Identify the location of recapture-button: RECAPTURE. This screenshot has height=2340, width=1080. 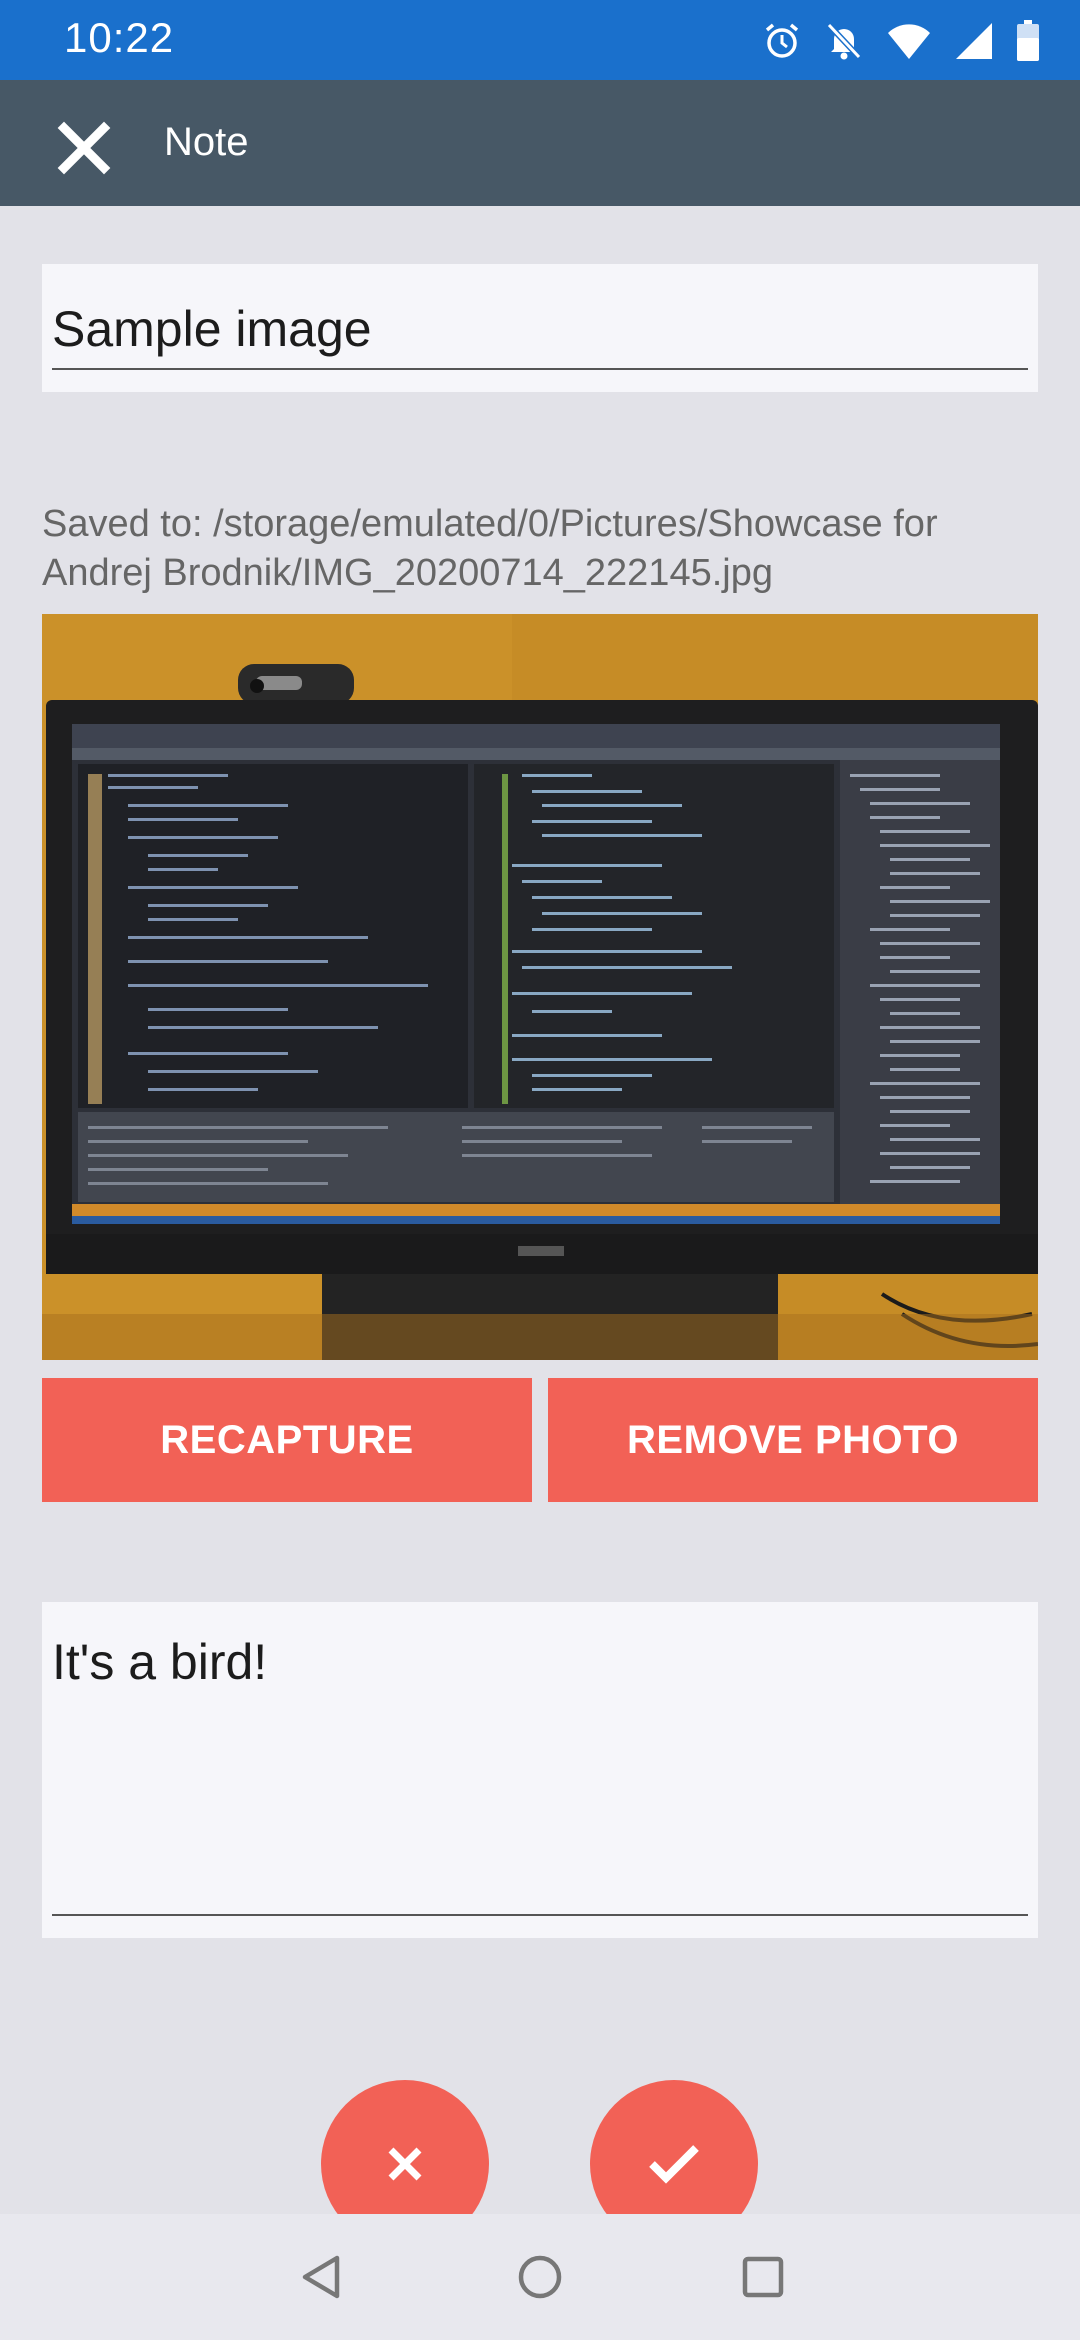
(287, 1440).